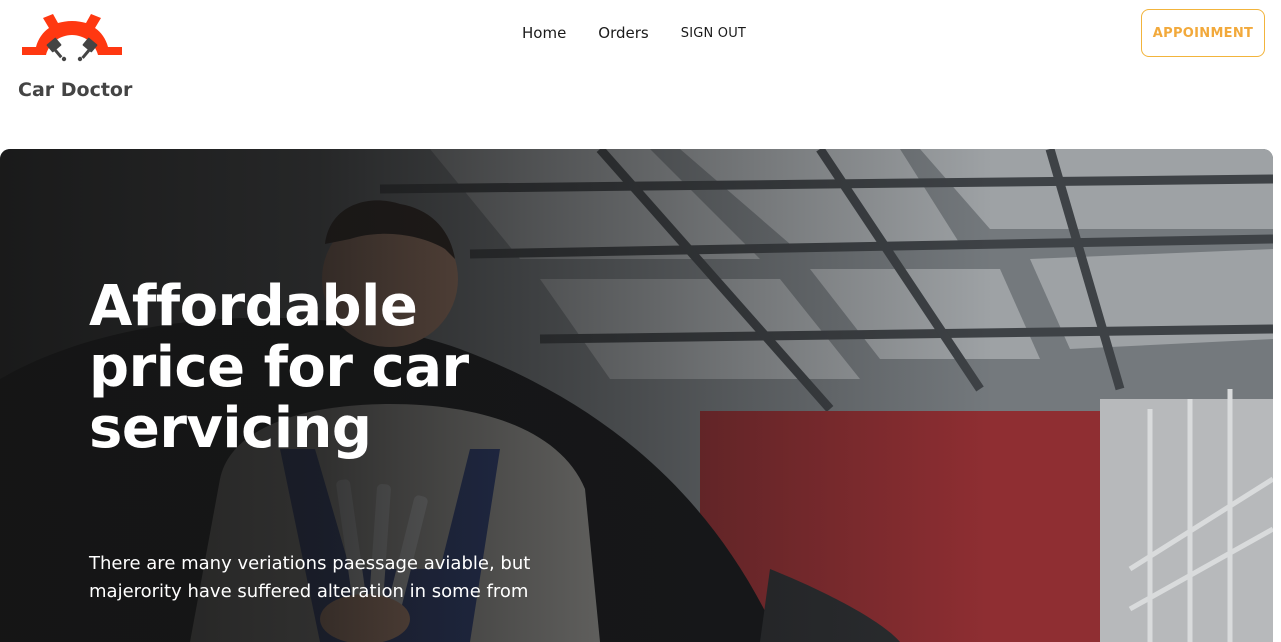  I want to click on appointment-button: APPOINMENT, so click(1203, 33).